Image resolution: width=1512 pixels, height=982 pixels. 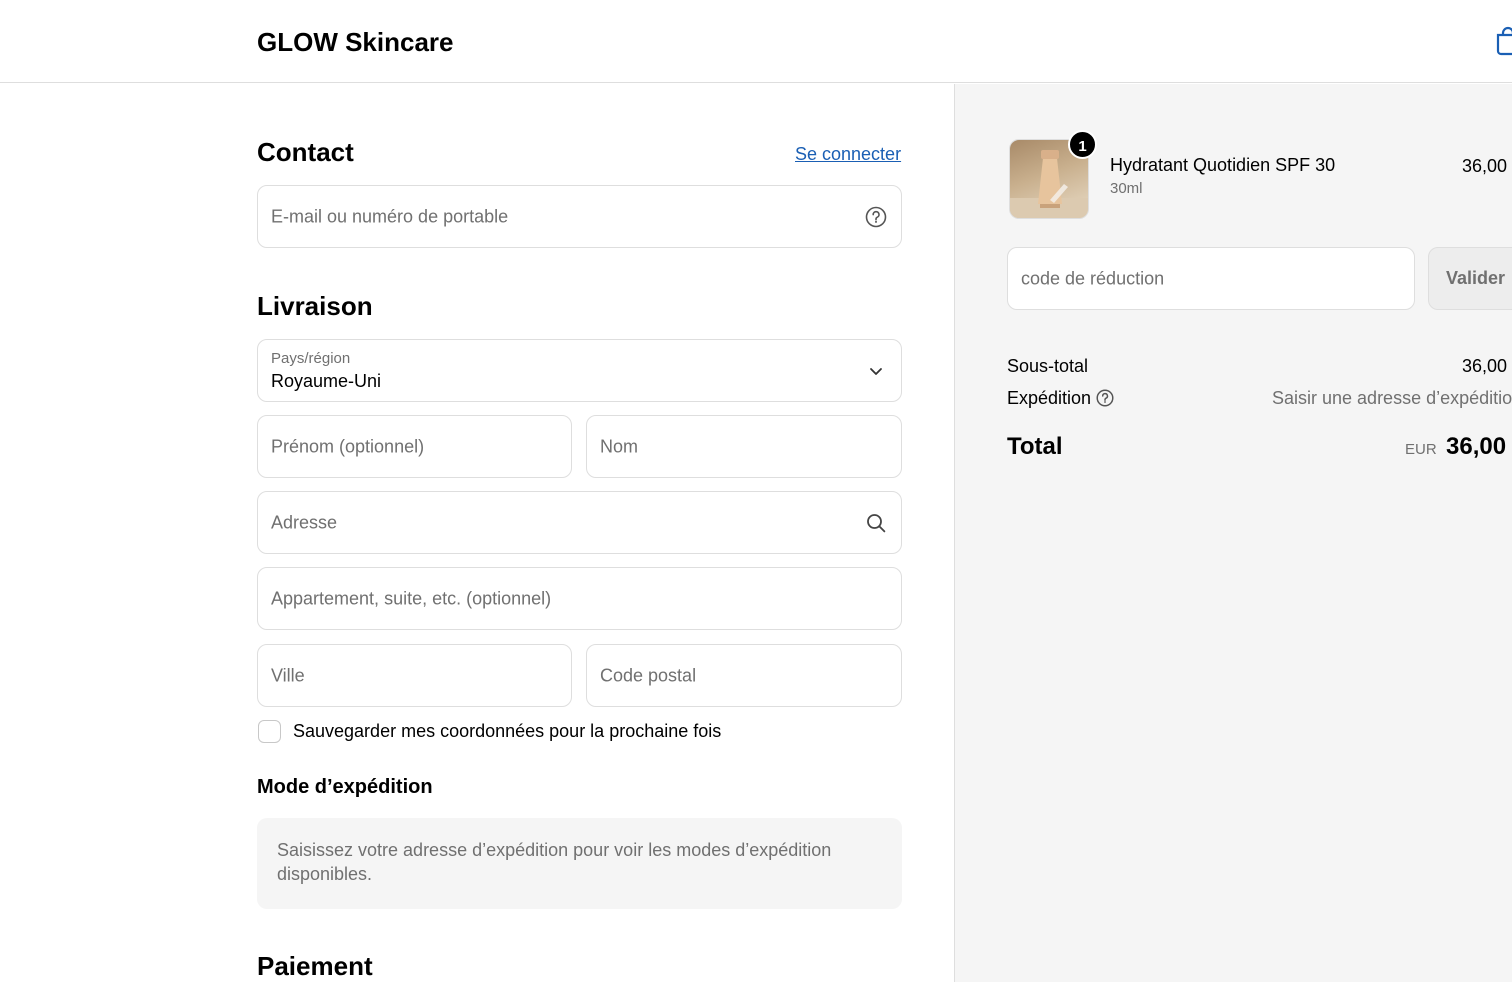 What do you see at coordinates (311, 358) in the screenshot?
I see `country-label: Pays/région` at bounding box center [311, 358].